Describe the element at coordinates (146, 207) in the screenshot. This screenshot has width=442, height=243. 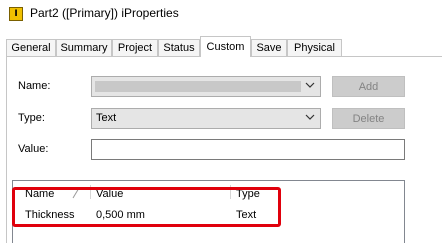
I see `highlight-annotation` at that location.